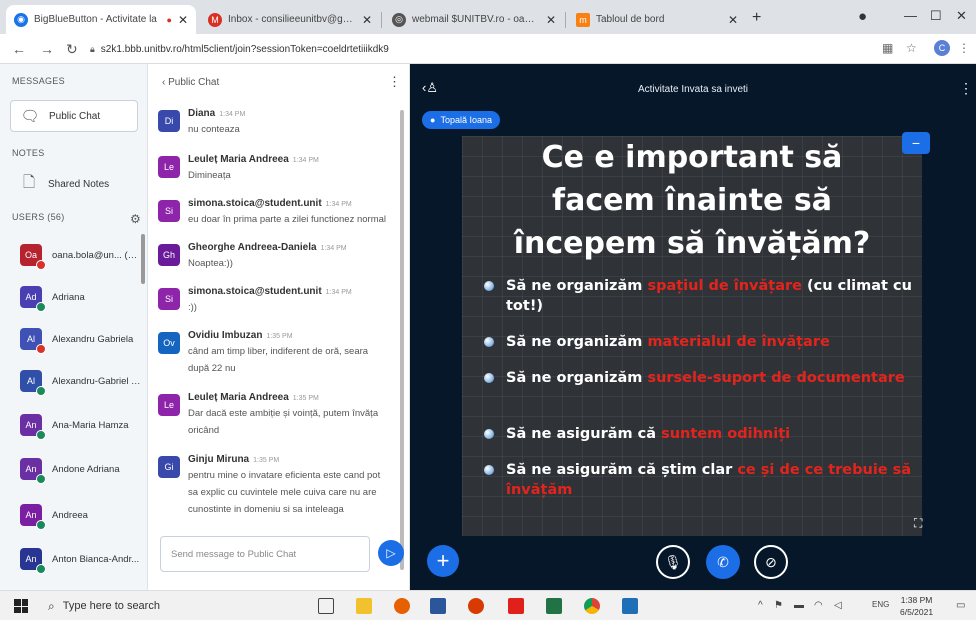  Describe the element at coordinates (38, 217) in the screenshot. I see `users-header: USERS (56)` at that location.